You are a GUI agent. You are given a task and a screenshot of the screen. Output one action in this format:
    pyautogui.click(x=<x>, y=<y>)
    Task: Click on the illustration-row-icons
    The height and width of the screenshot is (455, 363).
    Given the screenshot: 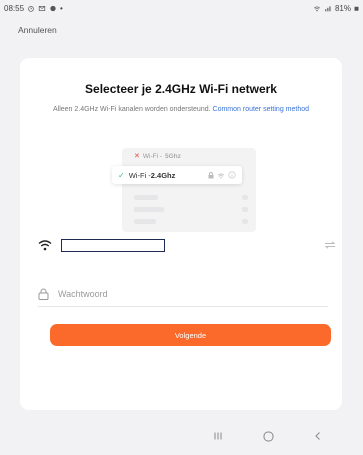 What is the action you would take?
    pyautogui.click(x=222, y=175)
    